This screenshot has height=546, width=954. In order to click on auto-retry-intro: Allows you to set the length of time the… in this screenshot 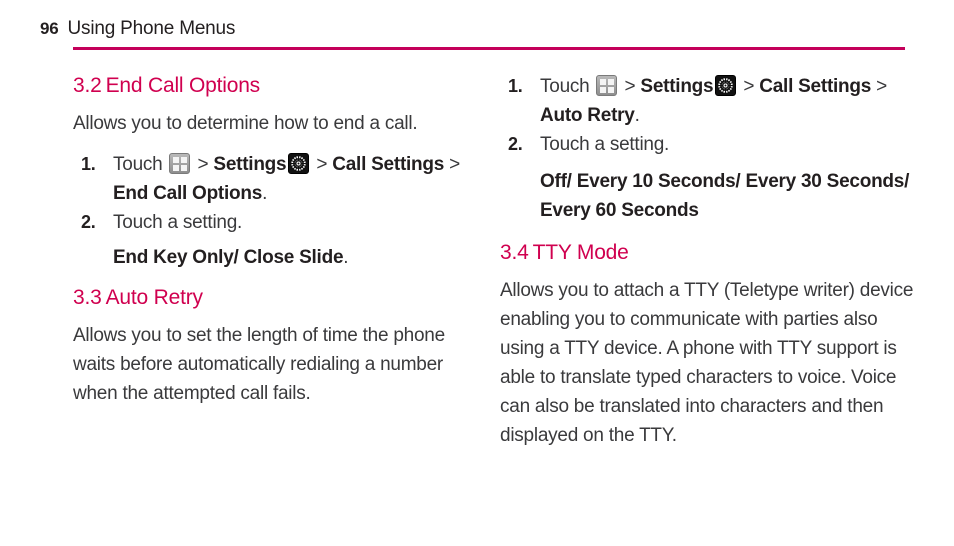, I will do `click(259, 364)`.